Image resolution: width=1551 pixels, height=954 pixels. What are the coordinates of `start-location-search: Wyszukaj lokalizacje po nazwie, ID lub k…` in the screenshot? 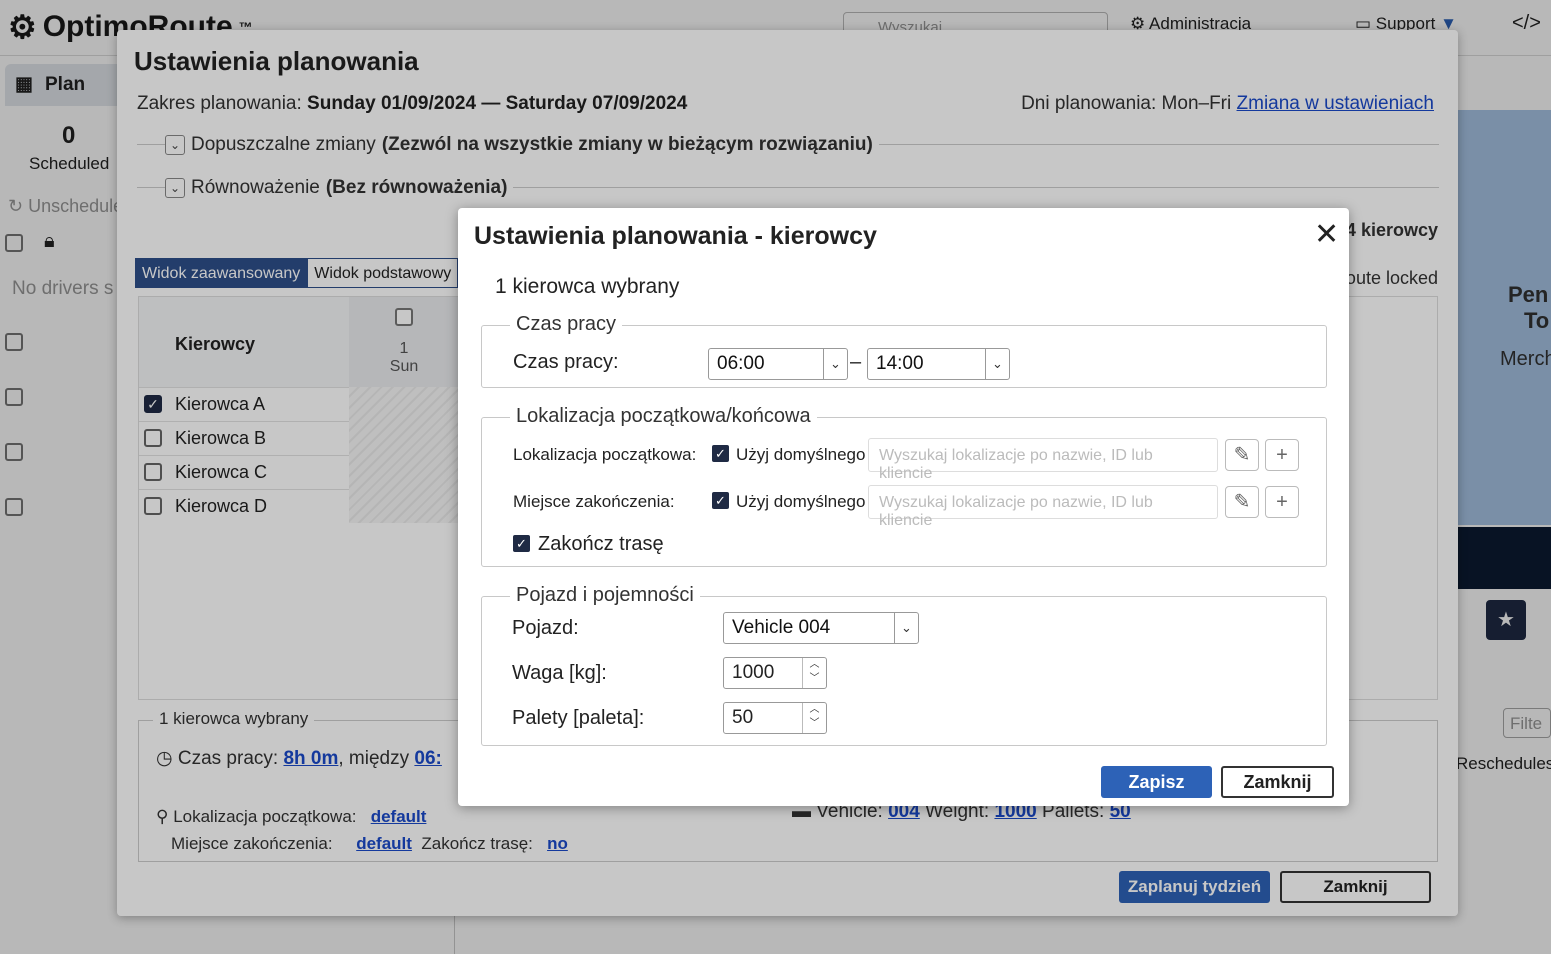 It's located at (1043, 460).